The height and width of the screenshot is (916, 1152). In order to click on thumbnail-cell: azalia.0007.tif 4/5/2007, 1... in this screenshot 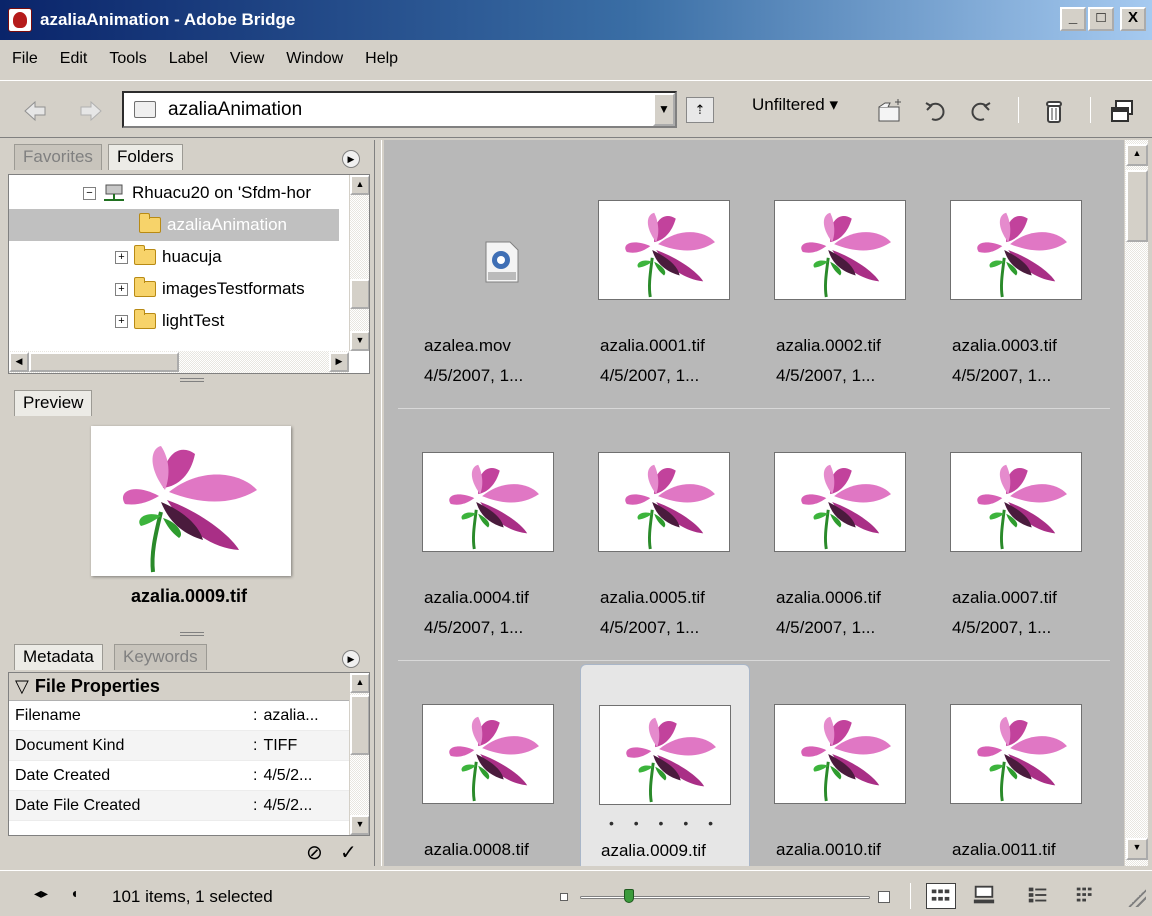, I will do `click(1017, 527)`.